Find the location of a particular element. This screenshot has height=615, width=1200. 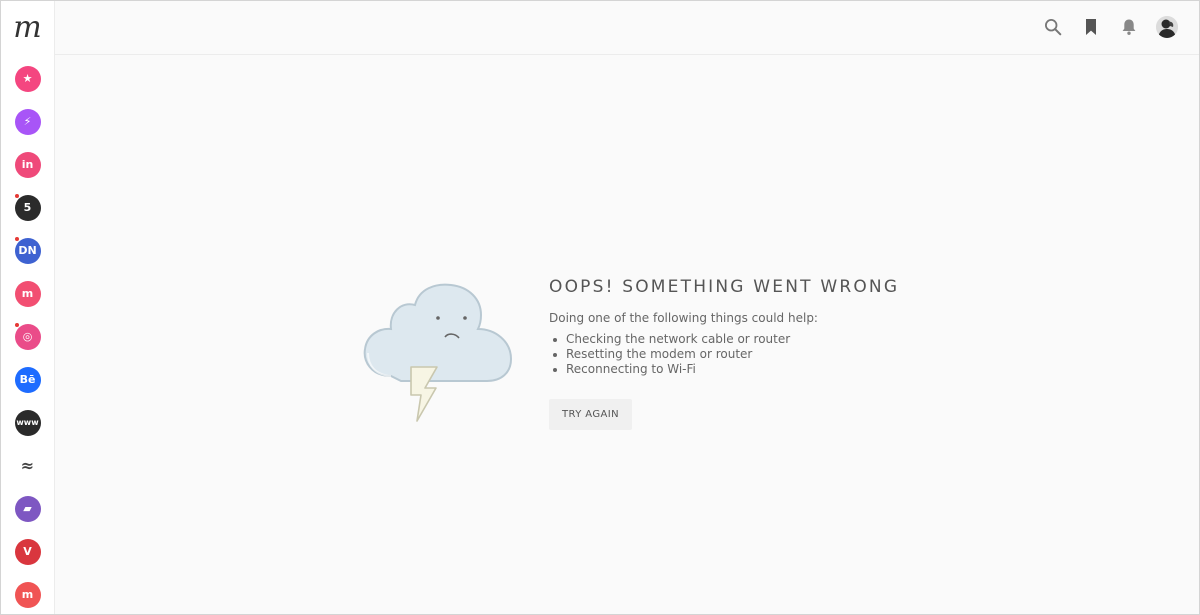

sidebar-app-product-hunt: ★ is located at coordinates (27, 78).